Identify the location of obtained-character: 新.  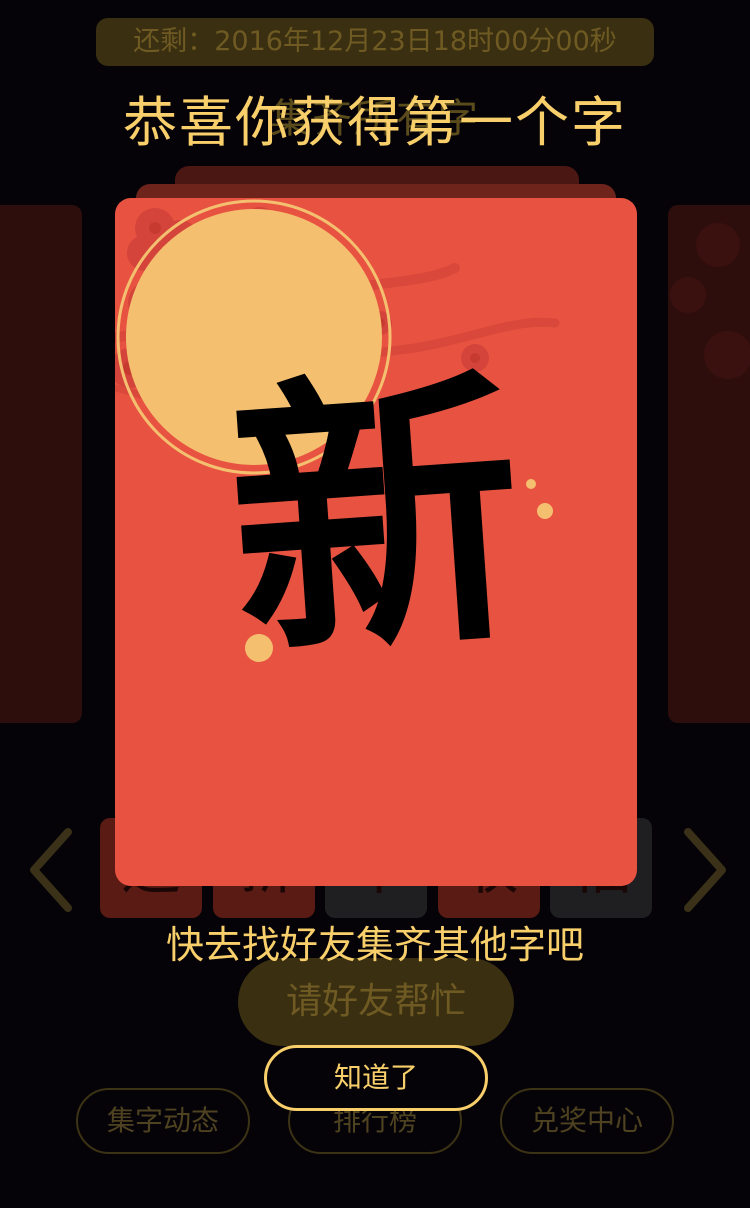
(376, 518).